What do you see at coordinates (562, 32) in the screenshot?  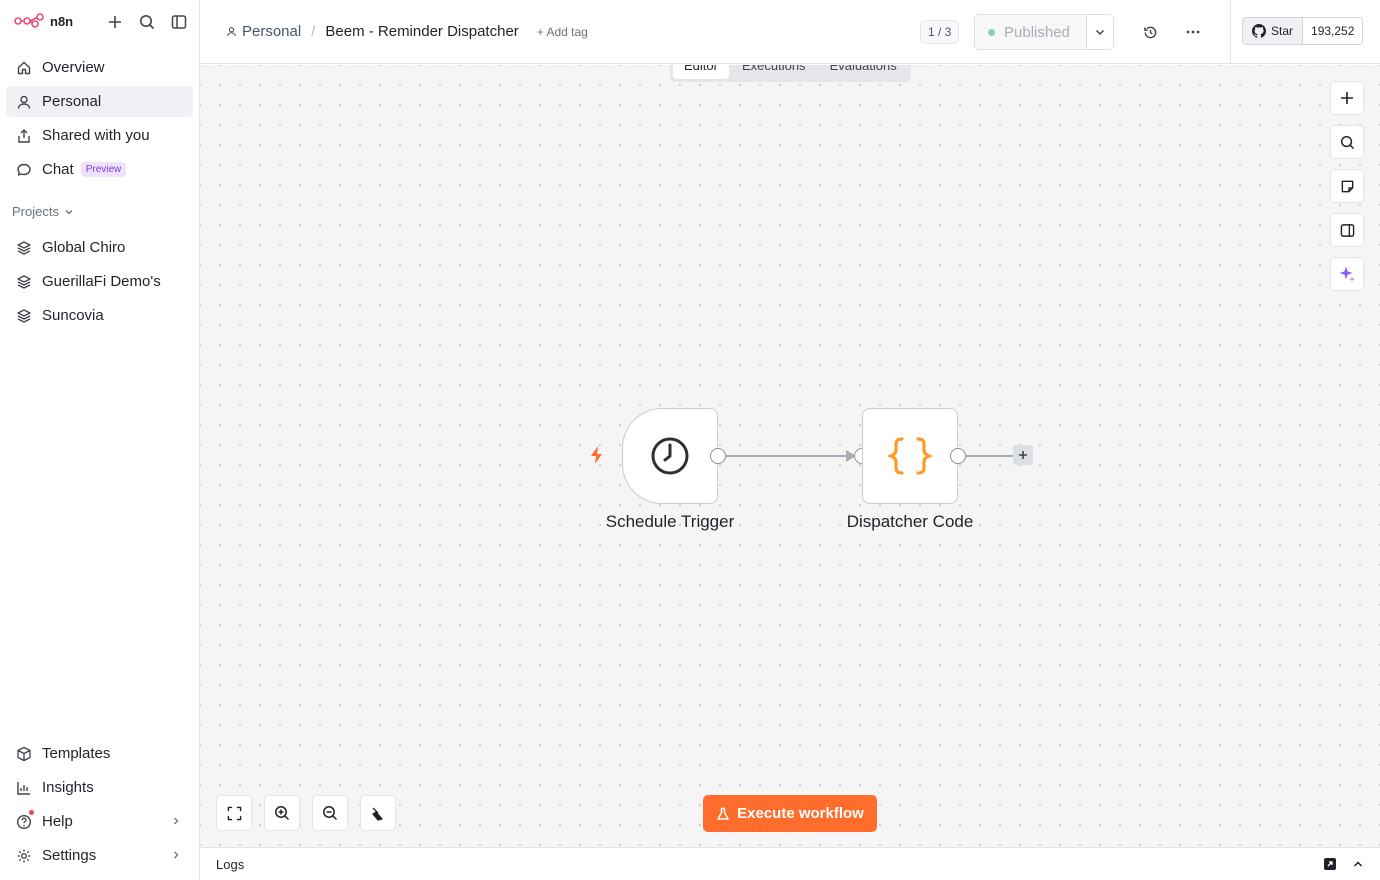 I see `add-tag-button: + Add tag` at bounding box center [562, 32].